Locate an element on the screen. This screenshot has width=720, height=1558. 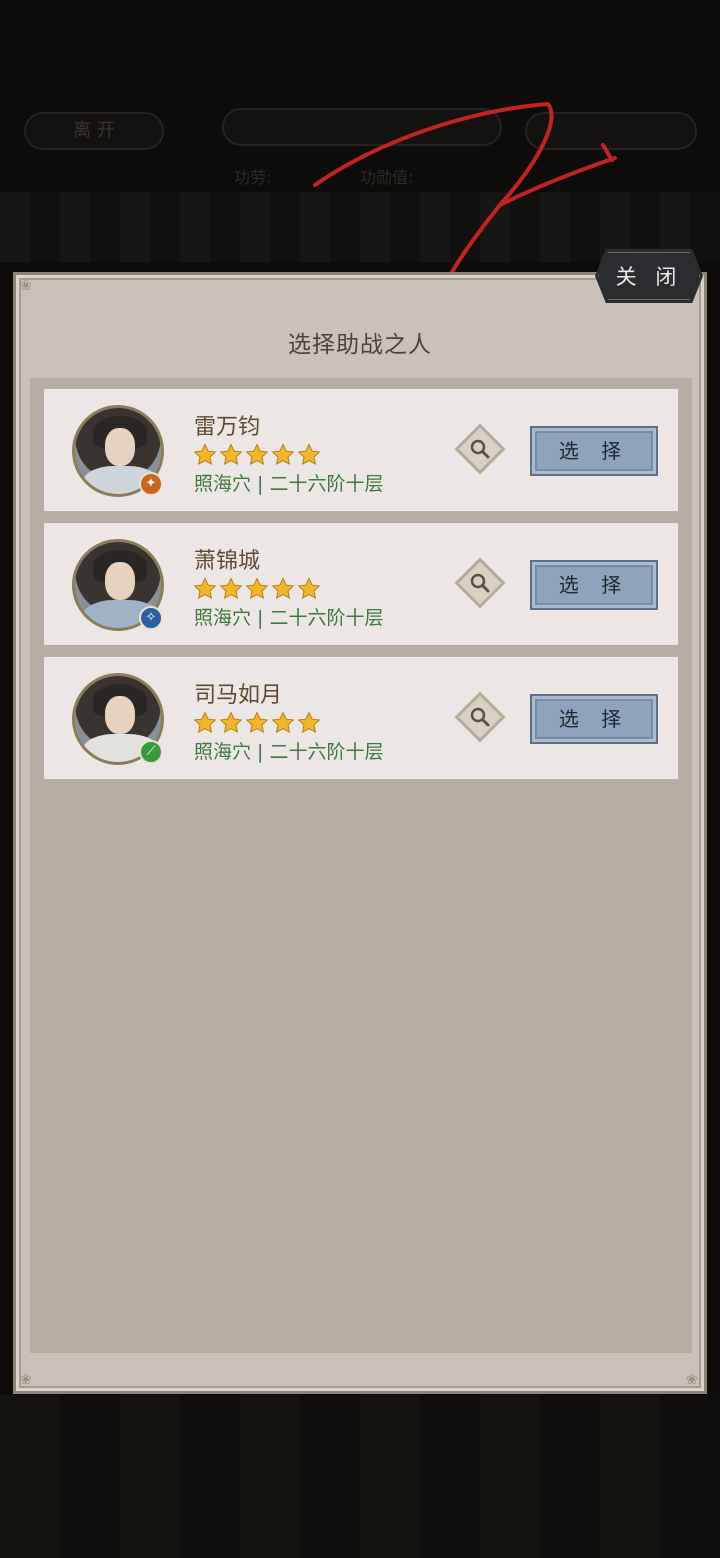
background-tab-bar is located at coordinates (362, 127).